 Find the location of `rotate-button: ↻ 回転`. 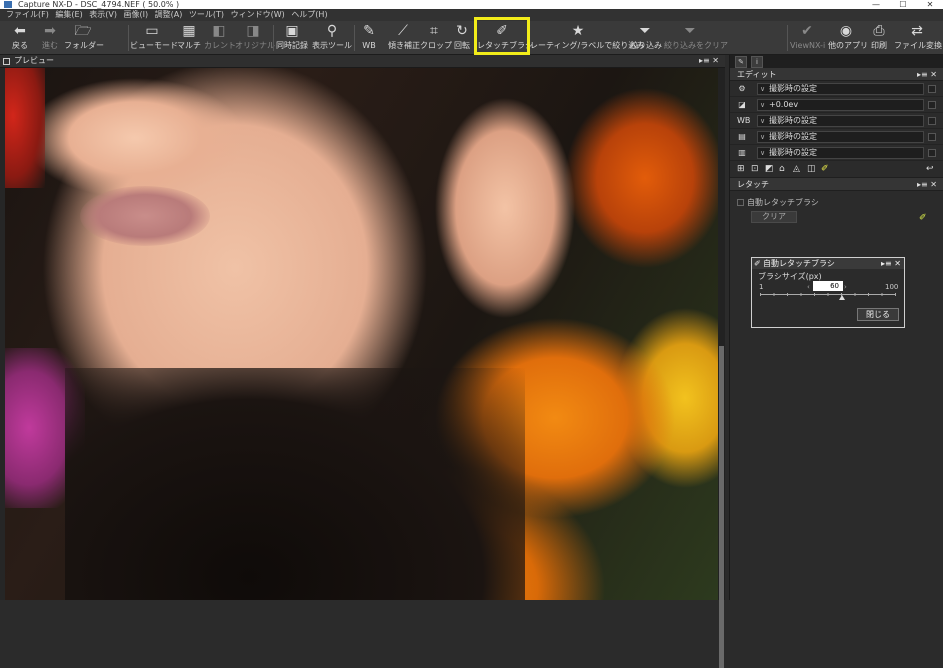

rotate-button: ↻ 回転 is located at coordinates (462, 38).